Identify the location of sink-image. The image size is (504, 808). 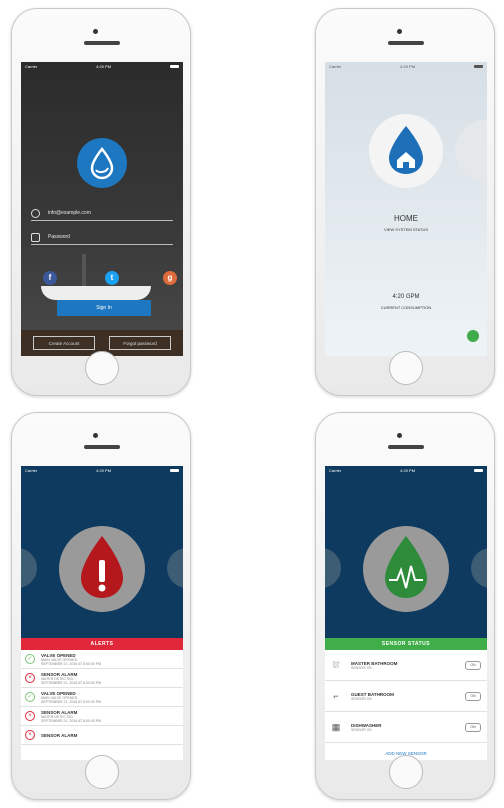
(96, 293).